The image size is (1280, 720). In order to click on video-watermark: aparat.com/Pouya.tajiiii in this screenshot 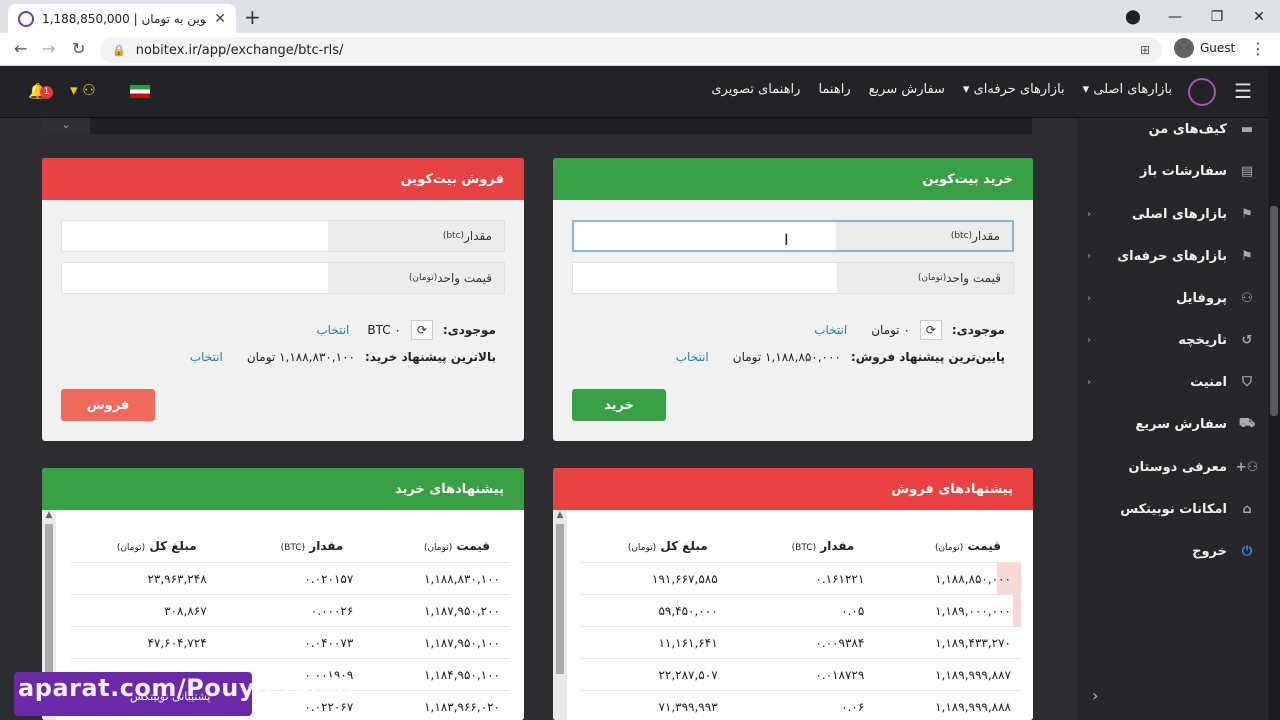, I will do `click(186, 688)`.